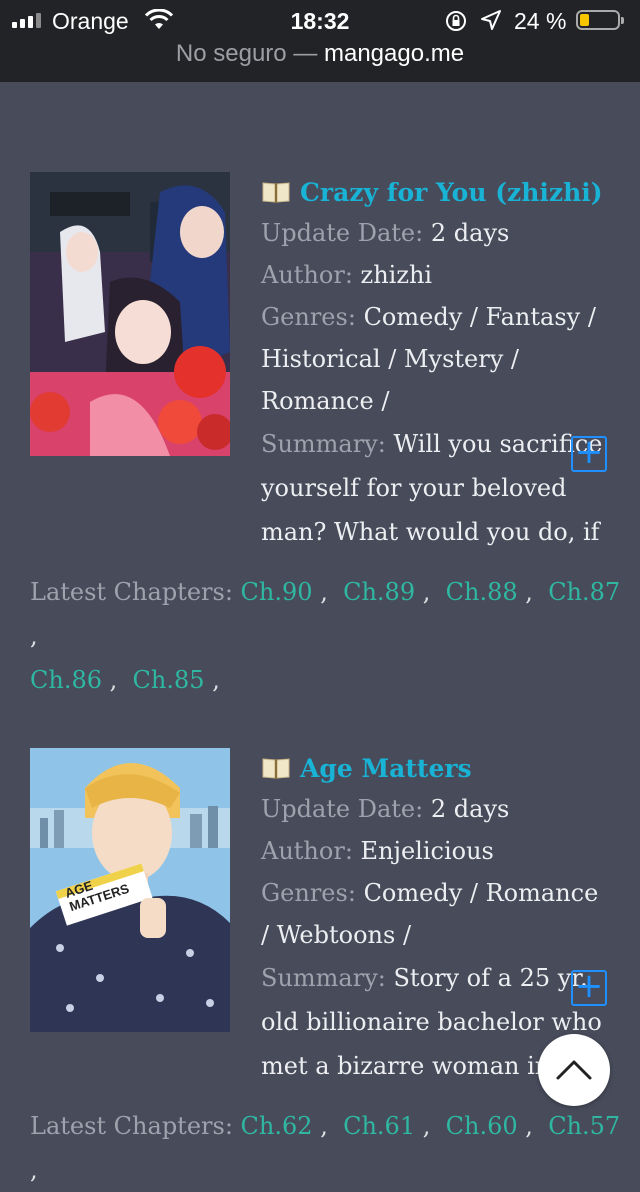  What do you see at coordinates (66, 680) in the screenshot?
I see `chapter-link: Ch.86` at bounding box center [66, 680].